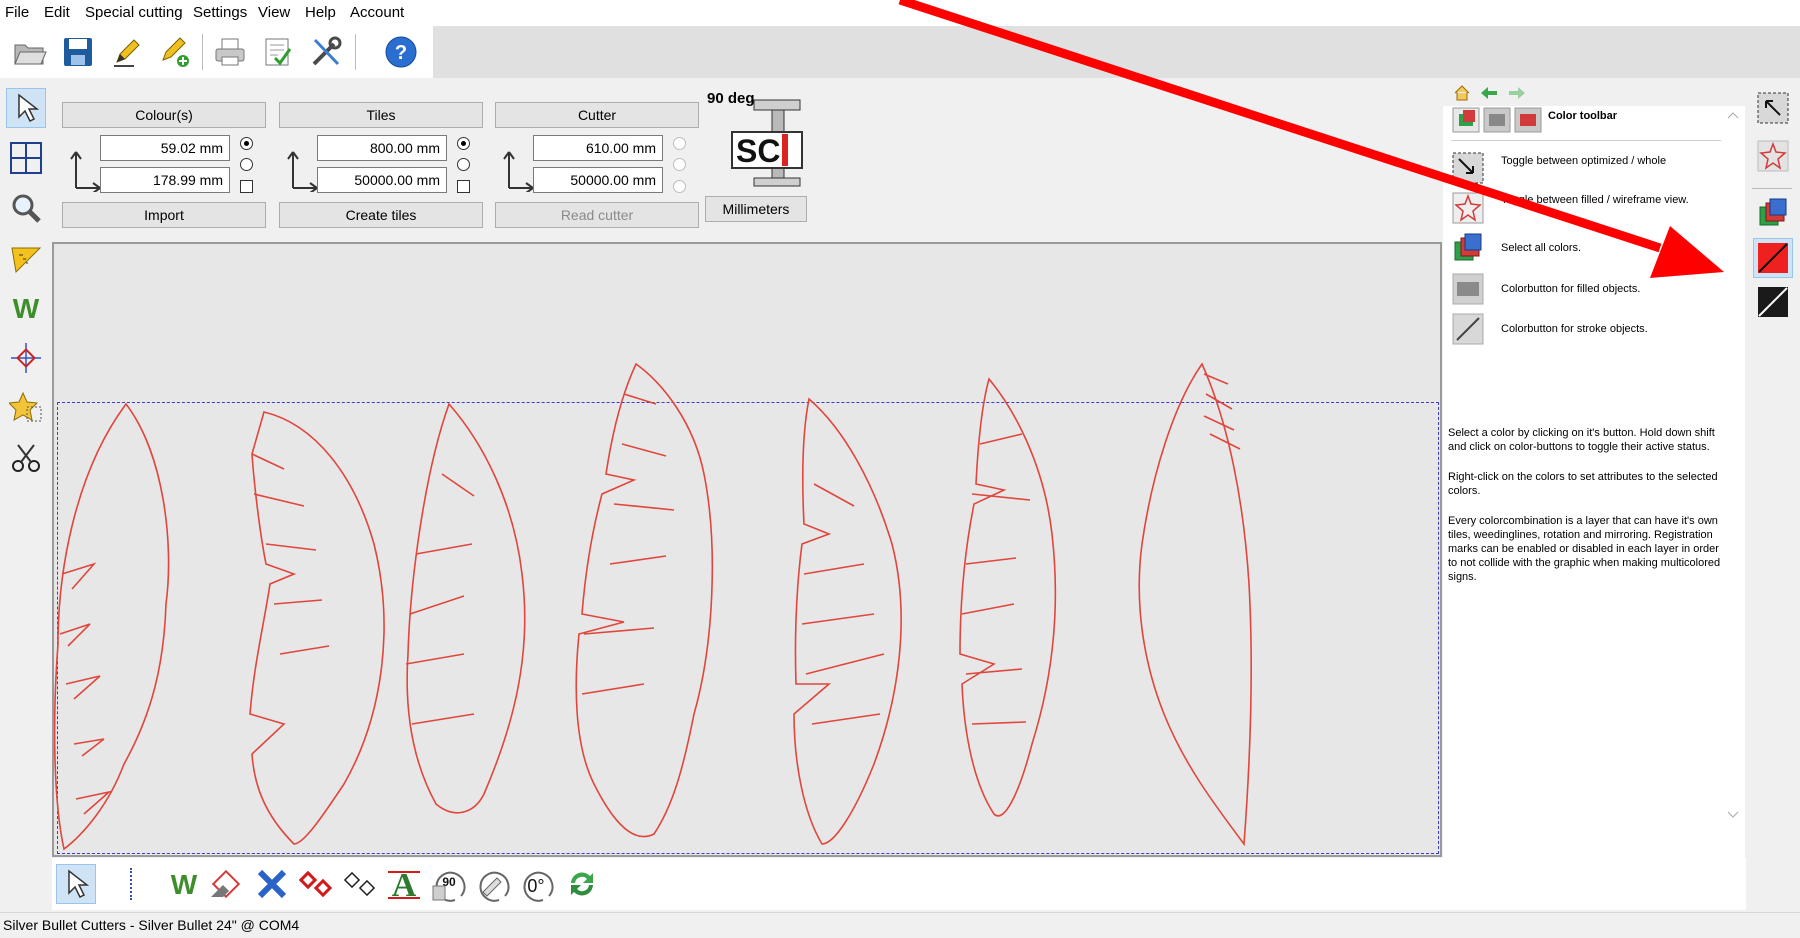  What do you see at coordinates (246, 186) in the screenshot?
I see `colours-lock-checkbox` at bounding box center [246, 186].